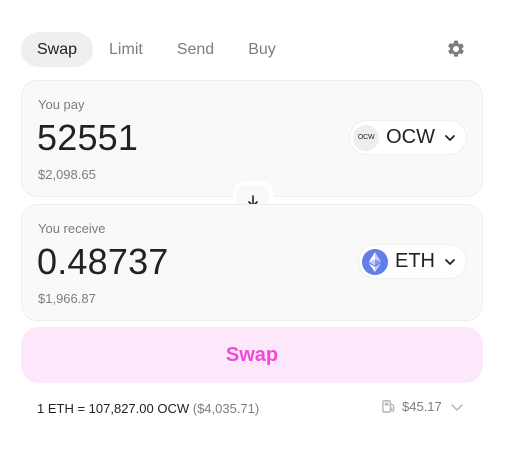 The image size is (517, 449). I want to click on exchange-rate: 1 ETH = 107,827.00 OCW ($4,035.71), so click(148, 408).